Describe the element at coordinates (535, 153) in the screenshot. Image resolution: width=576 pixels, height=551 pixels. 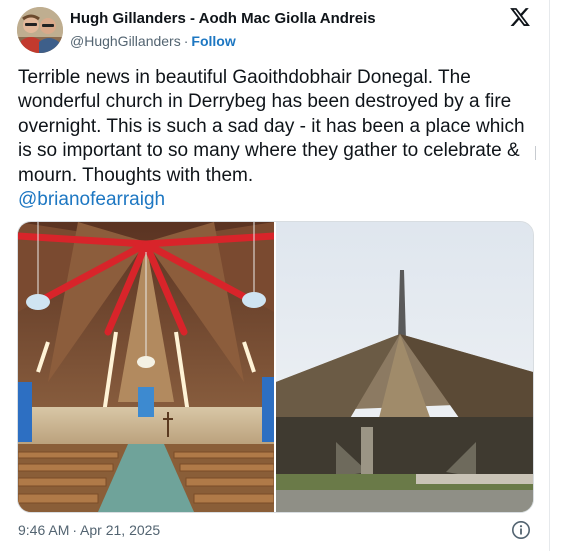
I see `scrollbar-marker` at that location.